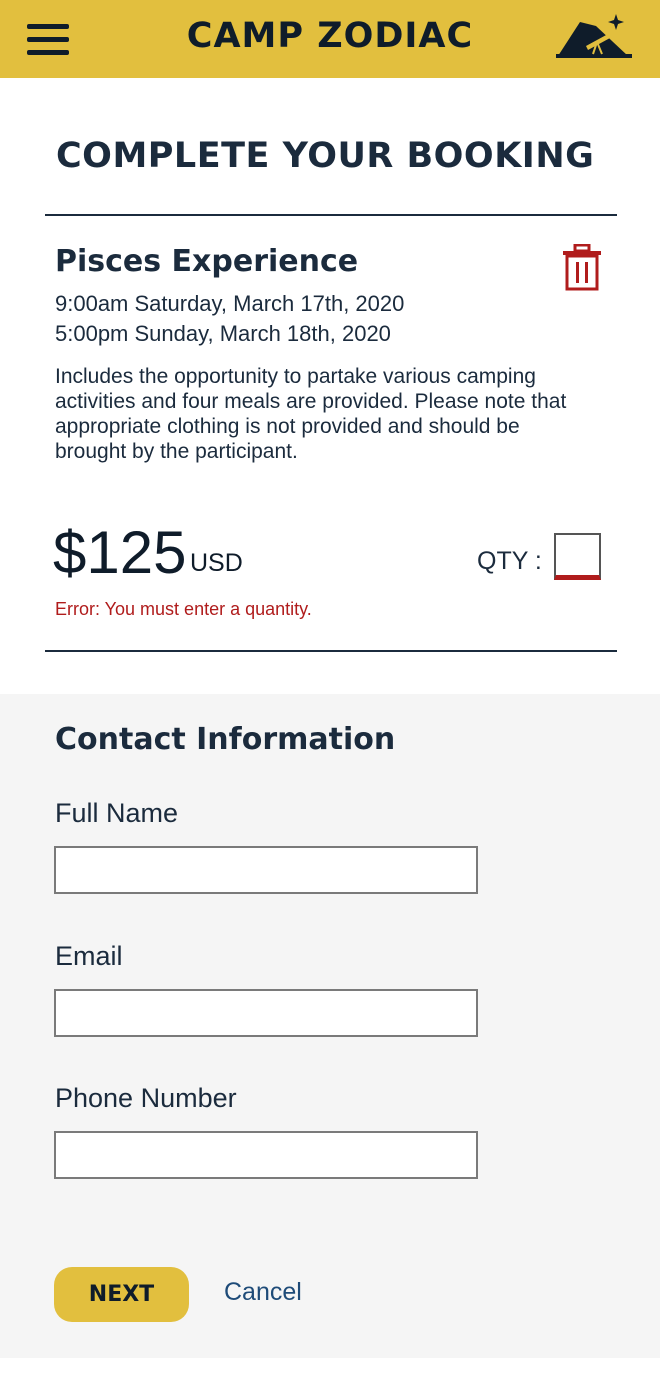 The height and width of the screenshot is (1400, 660). Describe the element at coordinates (577, 556) in the screenshot. I see `quantity-input` at that location.